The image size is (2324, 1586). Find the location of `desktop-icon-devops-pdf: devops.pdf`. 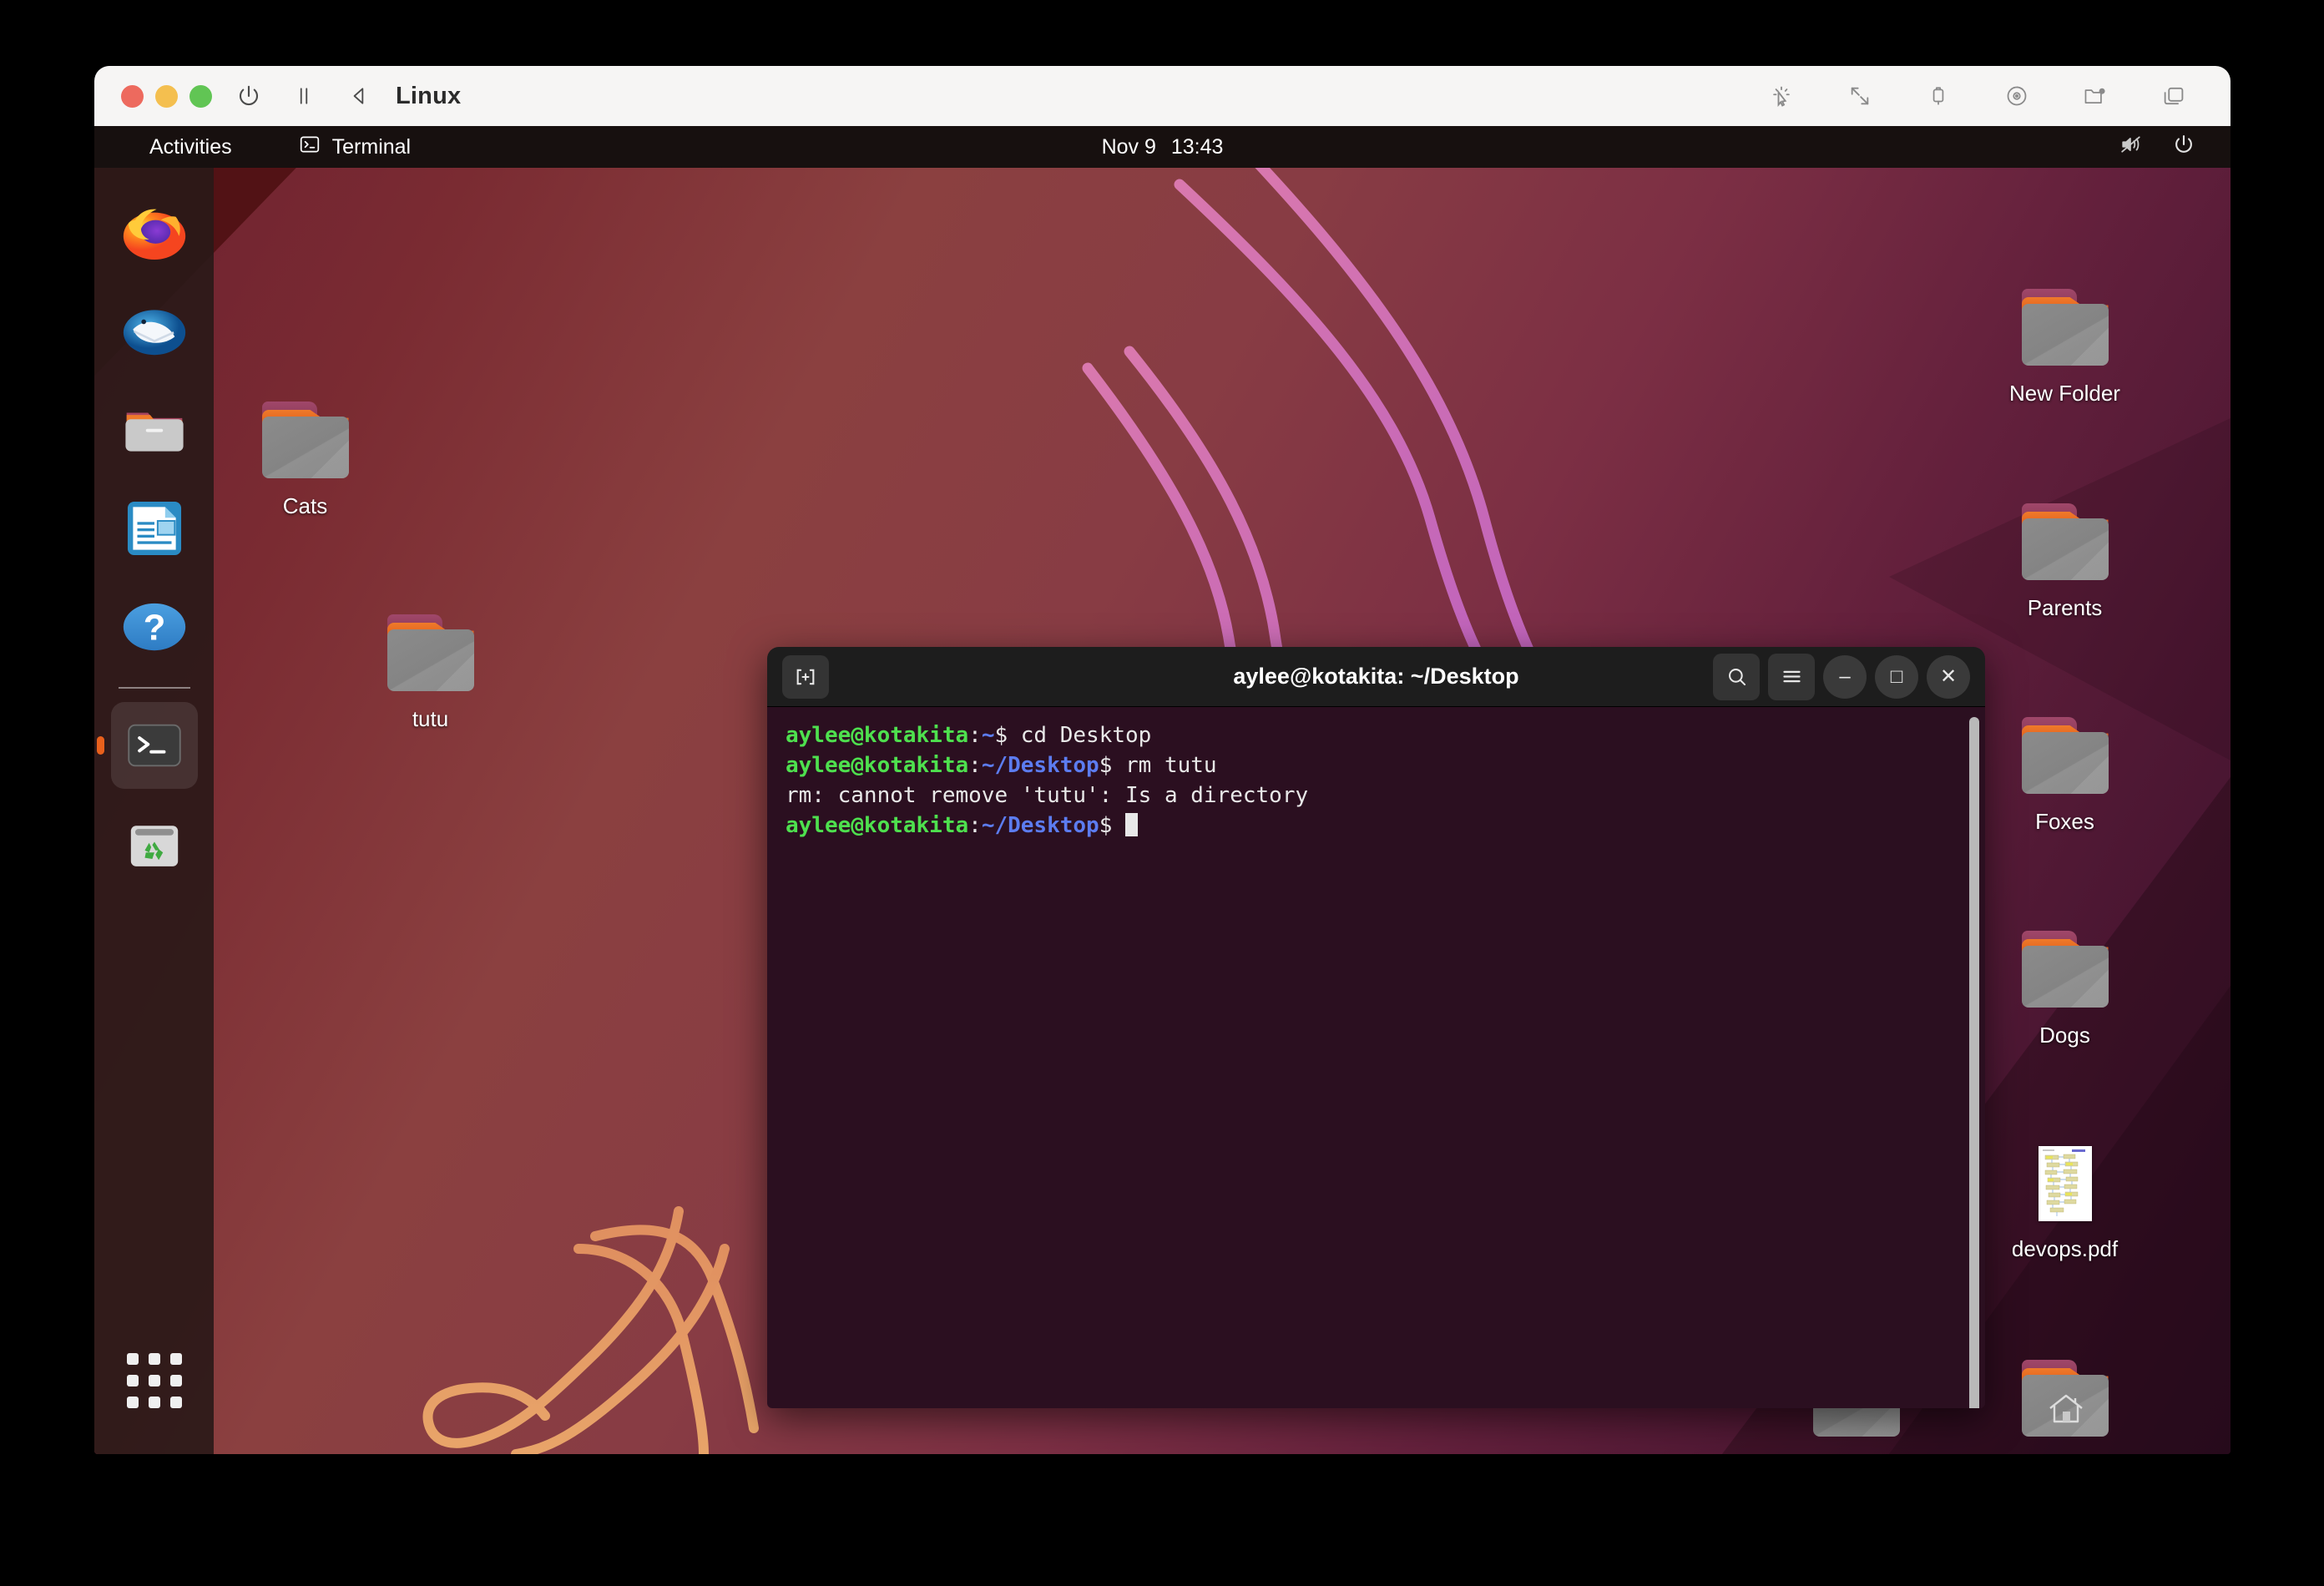

desktop-icon-devops-pdf: devops.pdf is located at coordinates (2065, 1203).